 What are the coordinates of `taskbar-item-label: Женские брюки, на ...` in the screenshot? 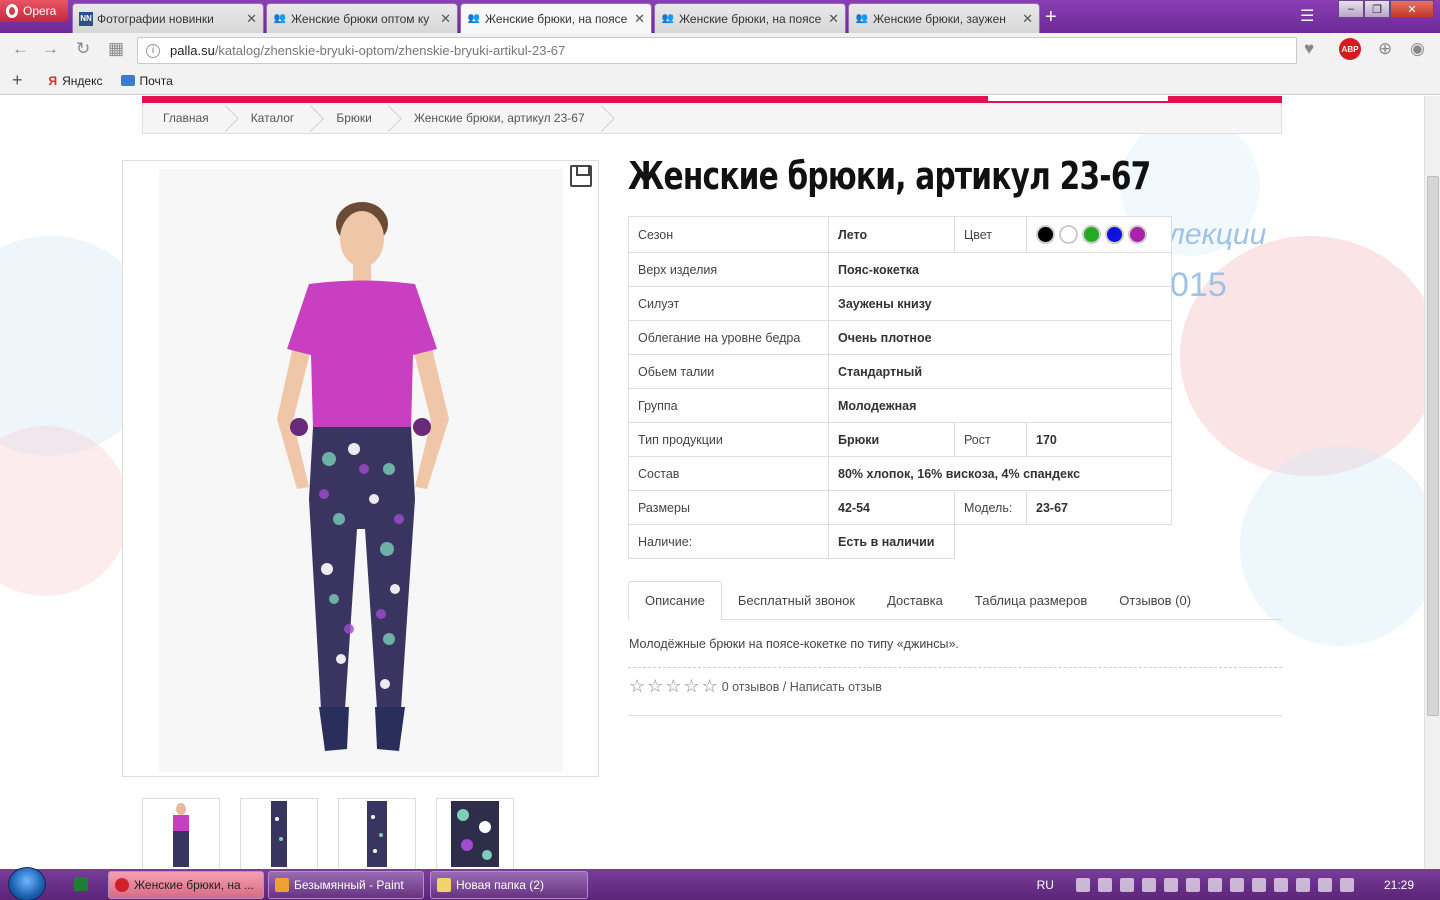 It's located at (194, 885).